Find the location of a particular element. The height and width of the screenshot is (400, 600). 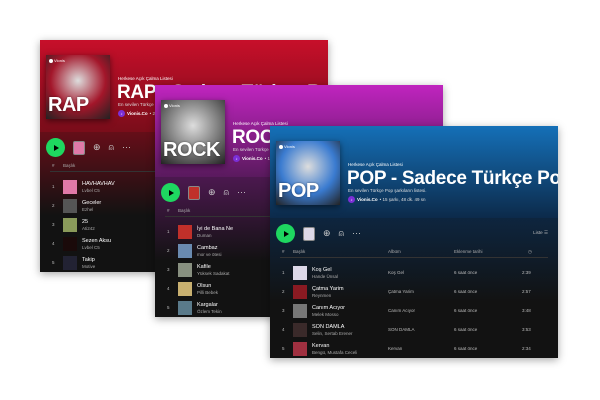

playlist-type-label: Herkese Açık Çalma Listesi is located at coordinates (145, 78).